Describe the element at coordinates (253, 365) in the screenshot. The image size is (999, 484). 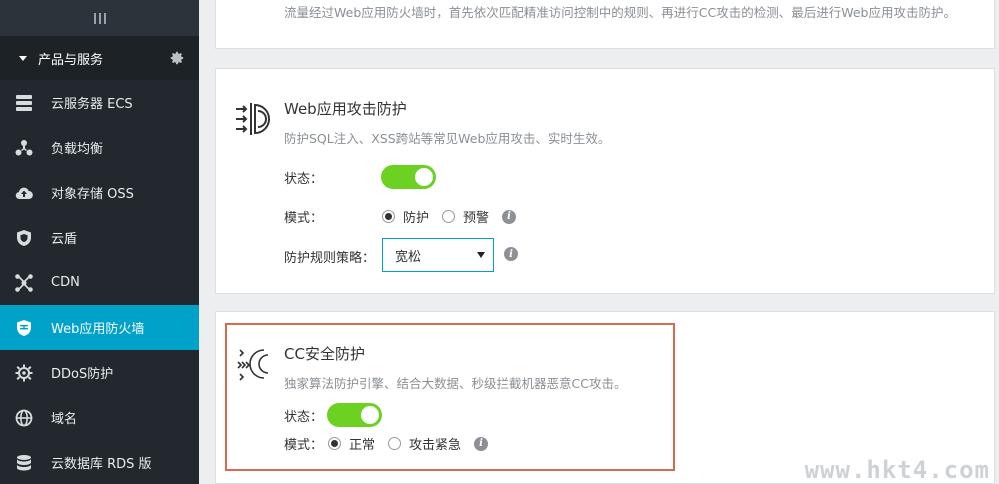
I see `cc-defense-icon` at that location.